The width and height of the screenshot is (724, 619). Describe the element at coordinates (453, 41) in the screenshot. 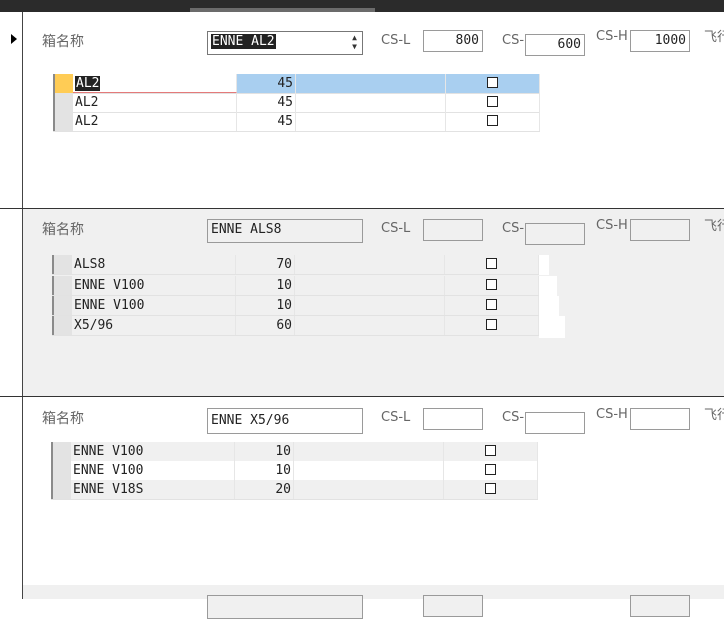

I see `cs-l-field: 800` at that location.